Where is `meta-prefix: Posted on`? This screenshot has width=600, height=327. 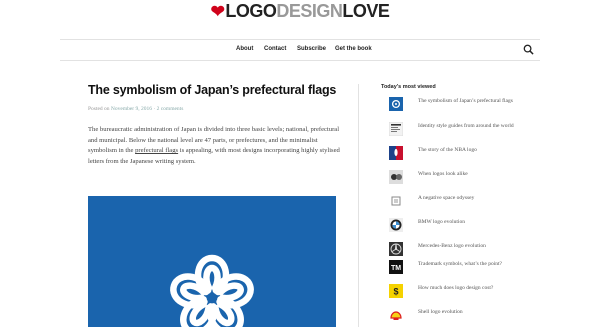
meta-prefix: Posted on is located at coordinates (99, 109).